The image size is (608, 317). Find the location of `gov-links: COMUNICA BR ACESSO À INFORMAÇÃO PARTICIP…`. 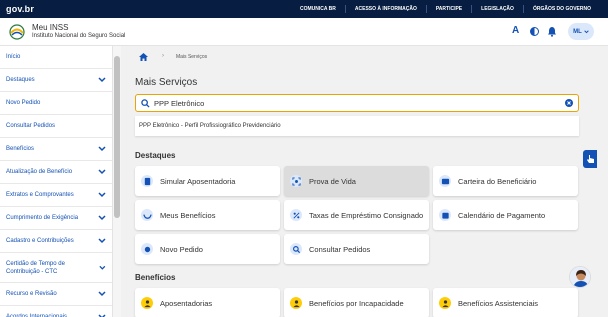

gov-links: COMUNICA BR ACESSO À INFORMAÇÃO PARTICIP… is located at coordinates (445, 9).